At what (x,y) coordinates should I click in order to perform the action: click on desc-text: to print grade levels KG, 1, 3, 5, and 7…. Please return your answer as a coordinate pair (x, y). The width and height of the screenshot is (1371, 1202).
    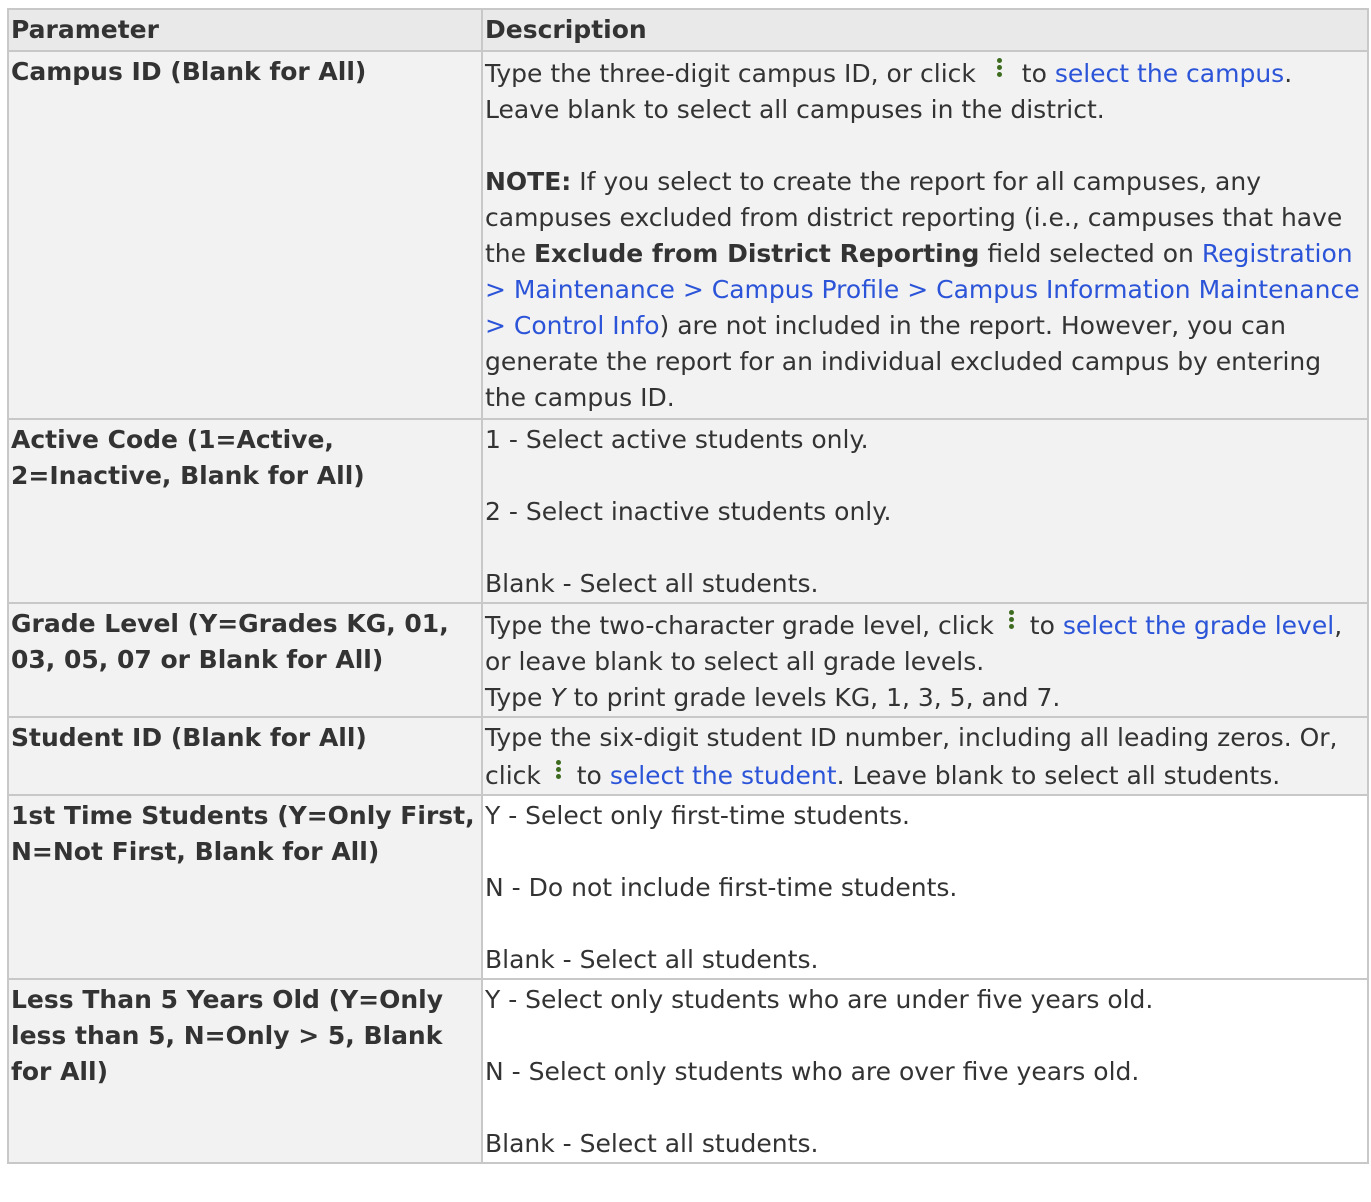
    Looking at the image, I should click on (813, 697).